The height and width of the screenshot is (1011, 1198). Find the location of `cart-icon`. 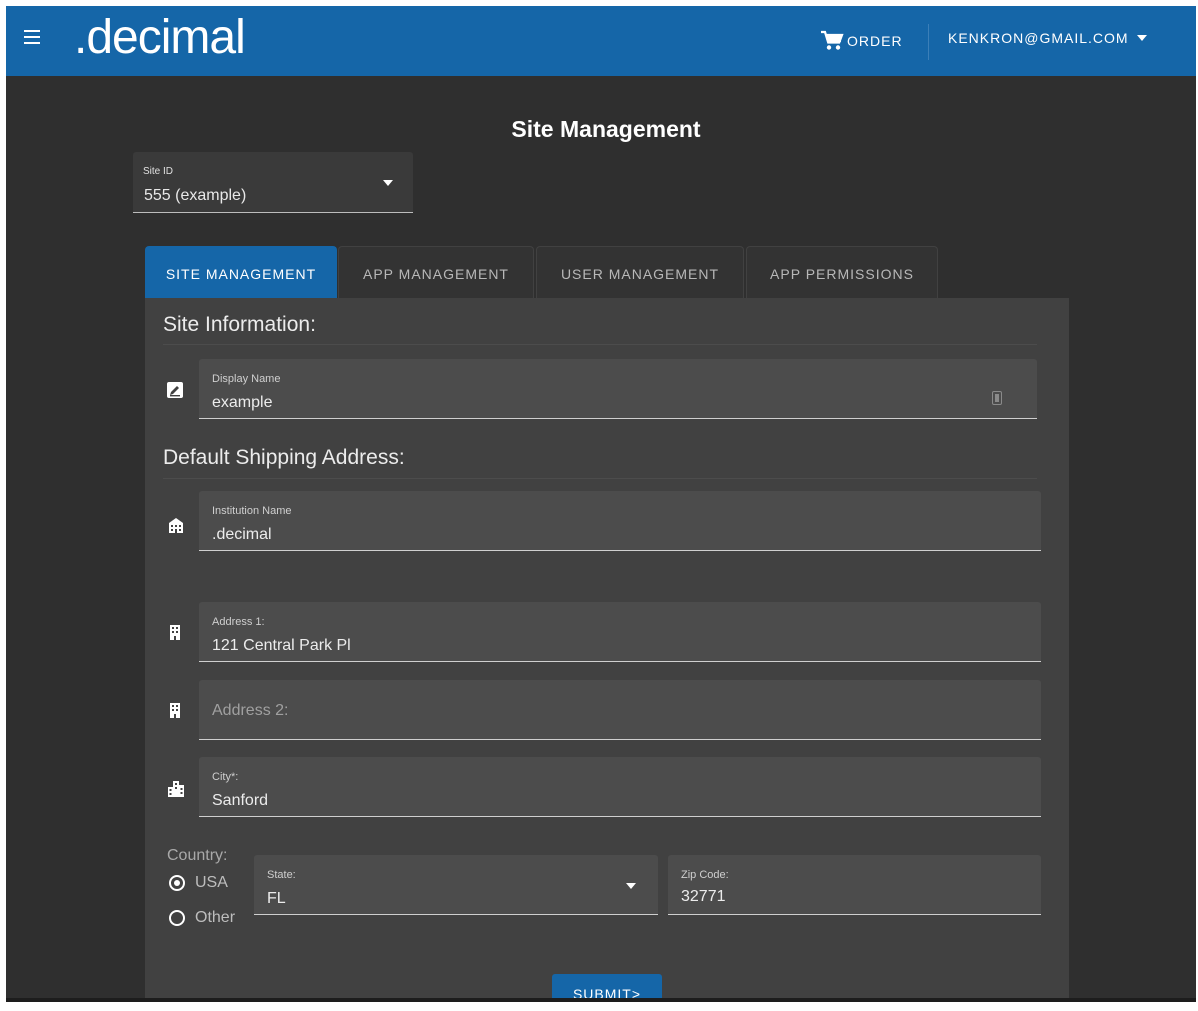

cart-icon is located at coordinates (832, 40).